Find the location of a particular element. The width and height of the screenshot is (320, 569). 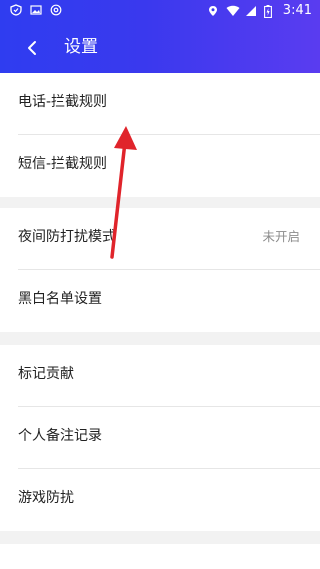

night-dnd-status: 未开启 is located at coordinates (281, 236).